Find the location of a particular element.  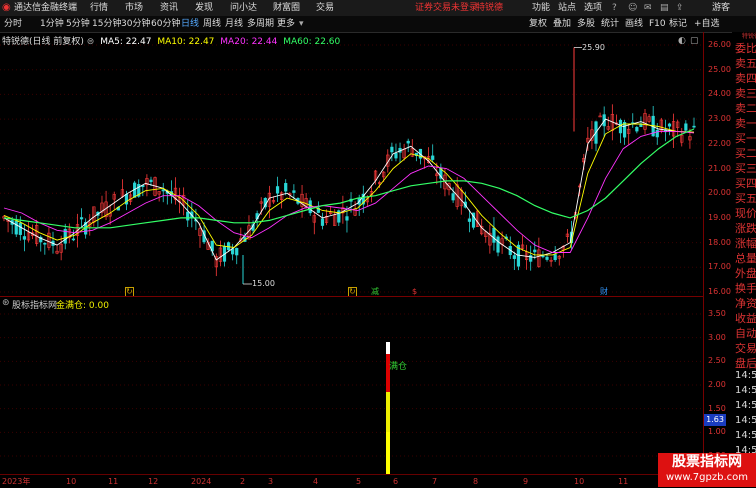

period-month: 月线 is located at coordinates (234, 24).